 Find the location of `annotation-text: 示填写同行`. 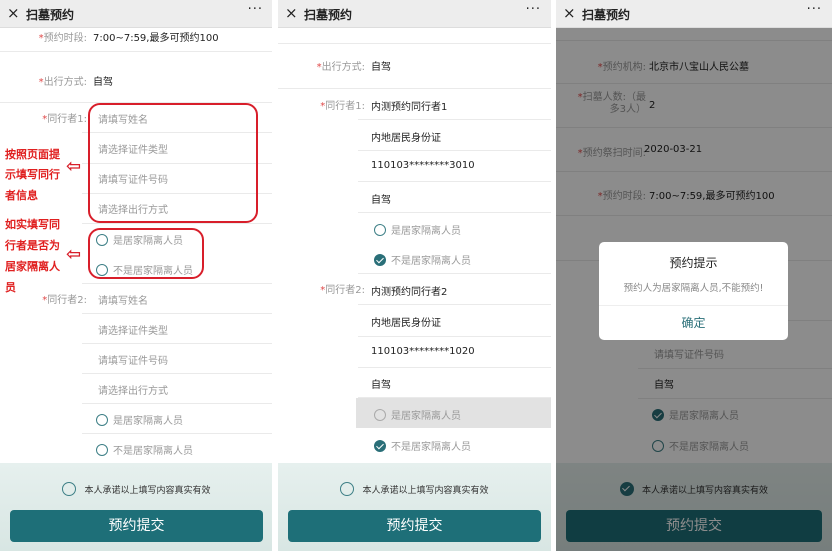

annotation-text: 示填写同行 is located at coordinates (32, 174).